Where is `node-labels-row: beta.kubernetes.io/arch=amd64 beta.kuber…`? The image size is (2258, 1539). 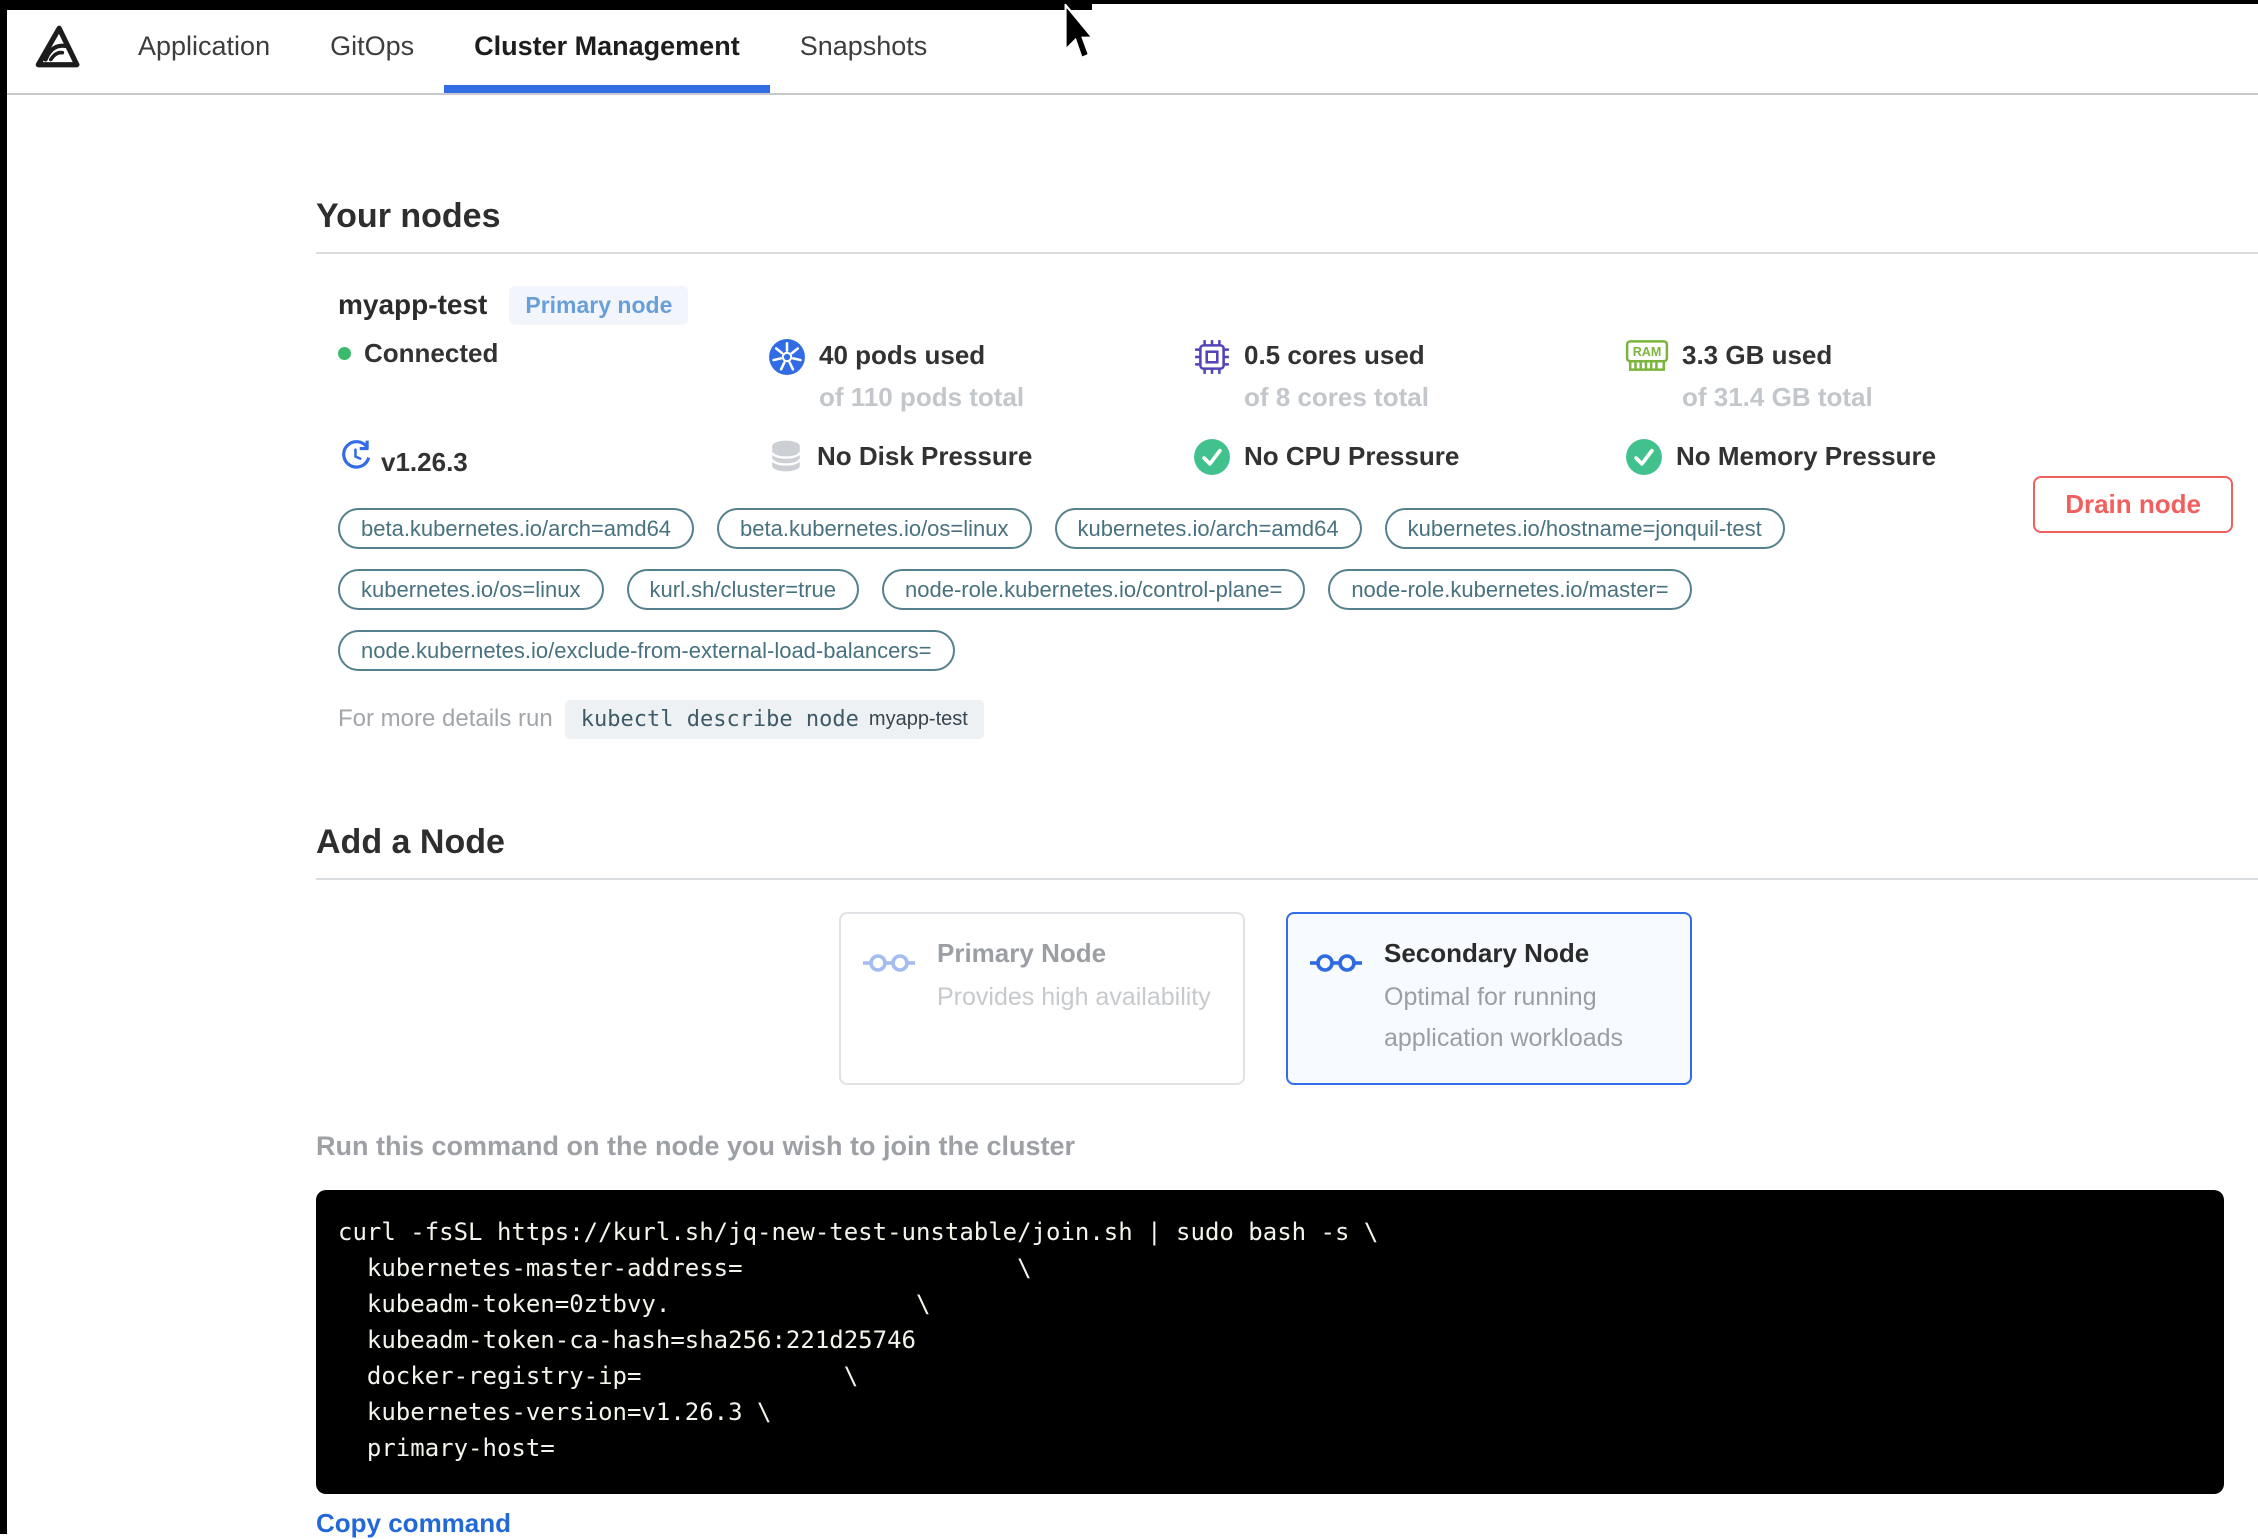
node-labels-row: beta.kubernetes.io/arch=amd64 beta.kuber… is located at coordinates (1298, 528).